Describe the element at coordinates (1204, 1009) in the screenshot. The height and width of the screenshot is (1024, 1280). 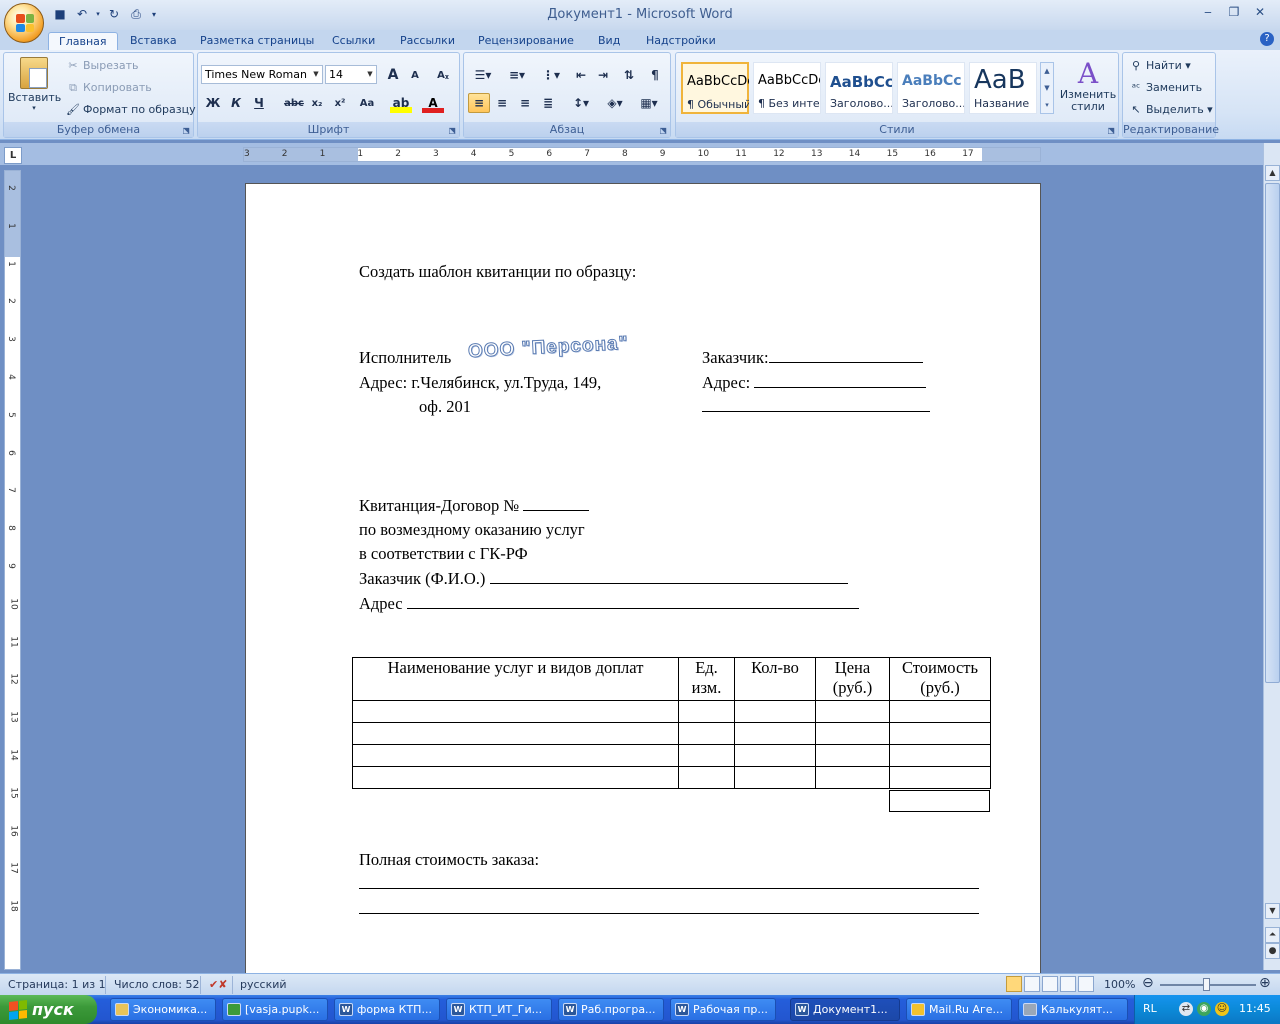
I see `antivirus-icon: ◉` at that location.